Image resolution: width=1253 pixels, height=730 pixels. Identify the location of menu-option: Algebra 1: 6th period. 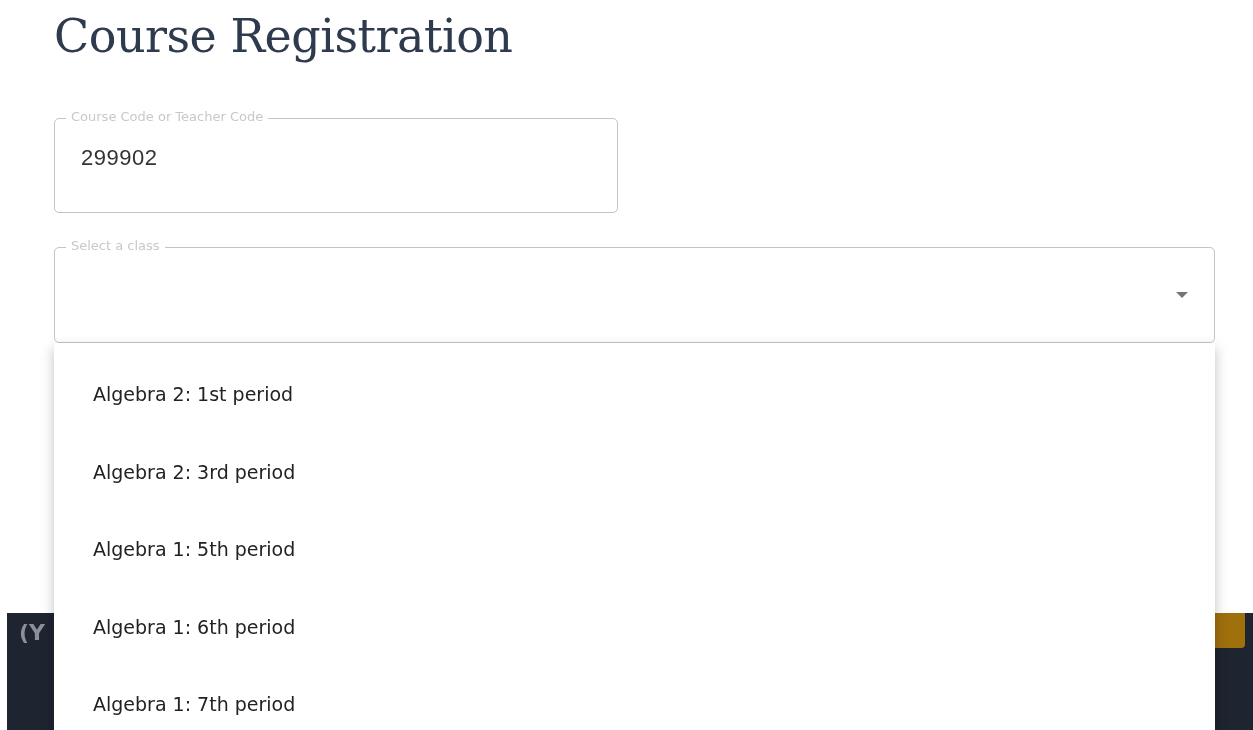
(634, 627).